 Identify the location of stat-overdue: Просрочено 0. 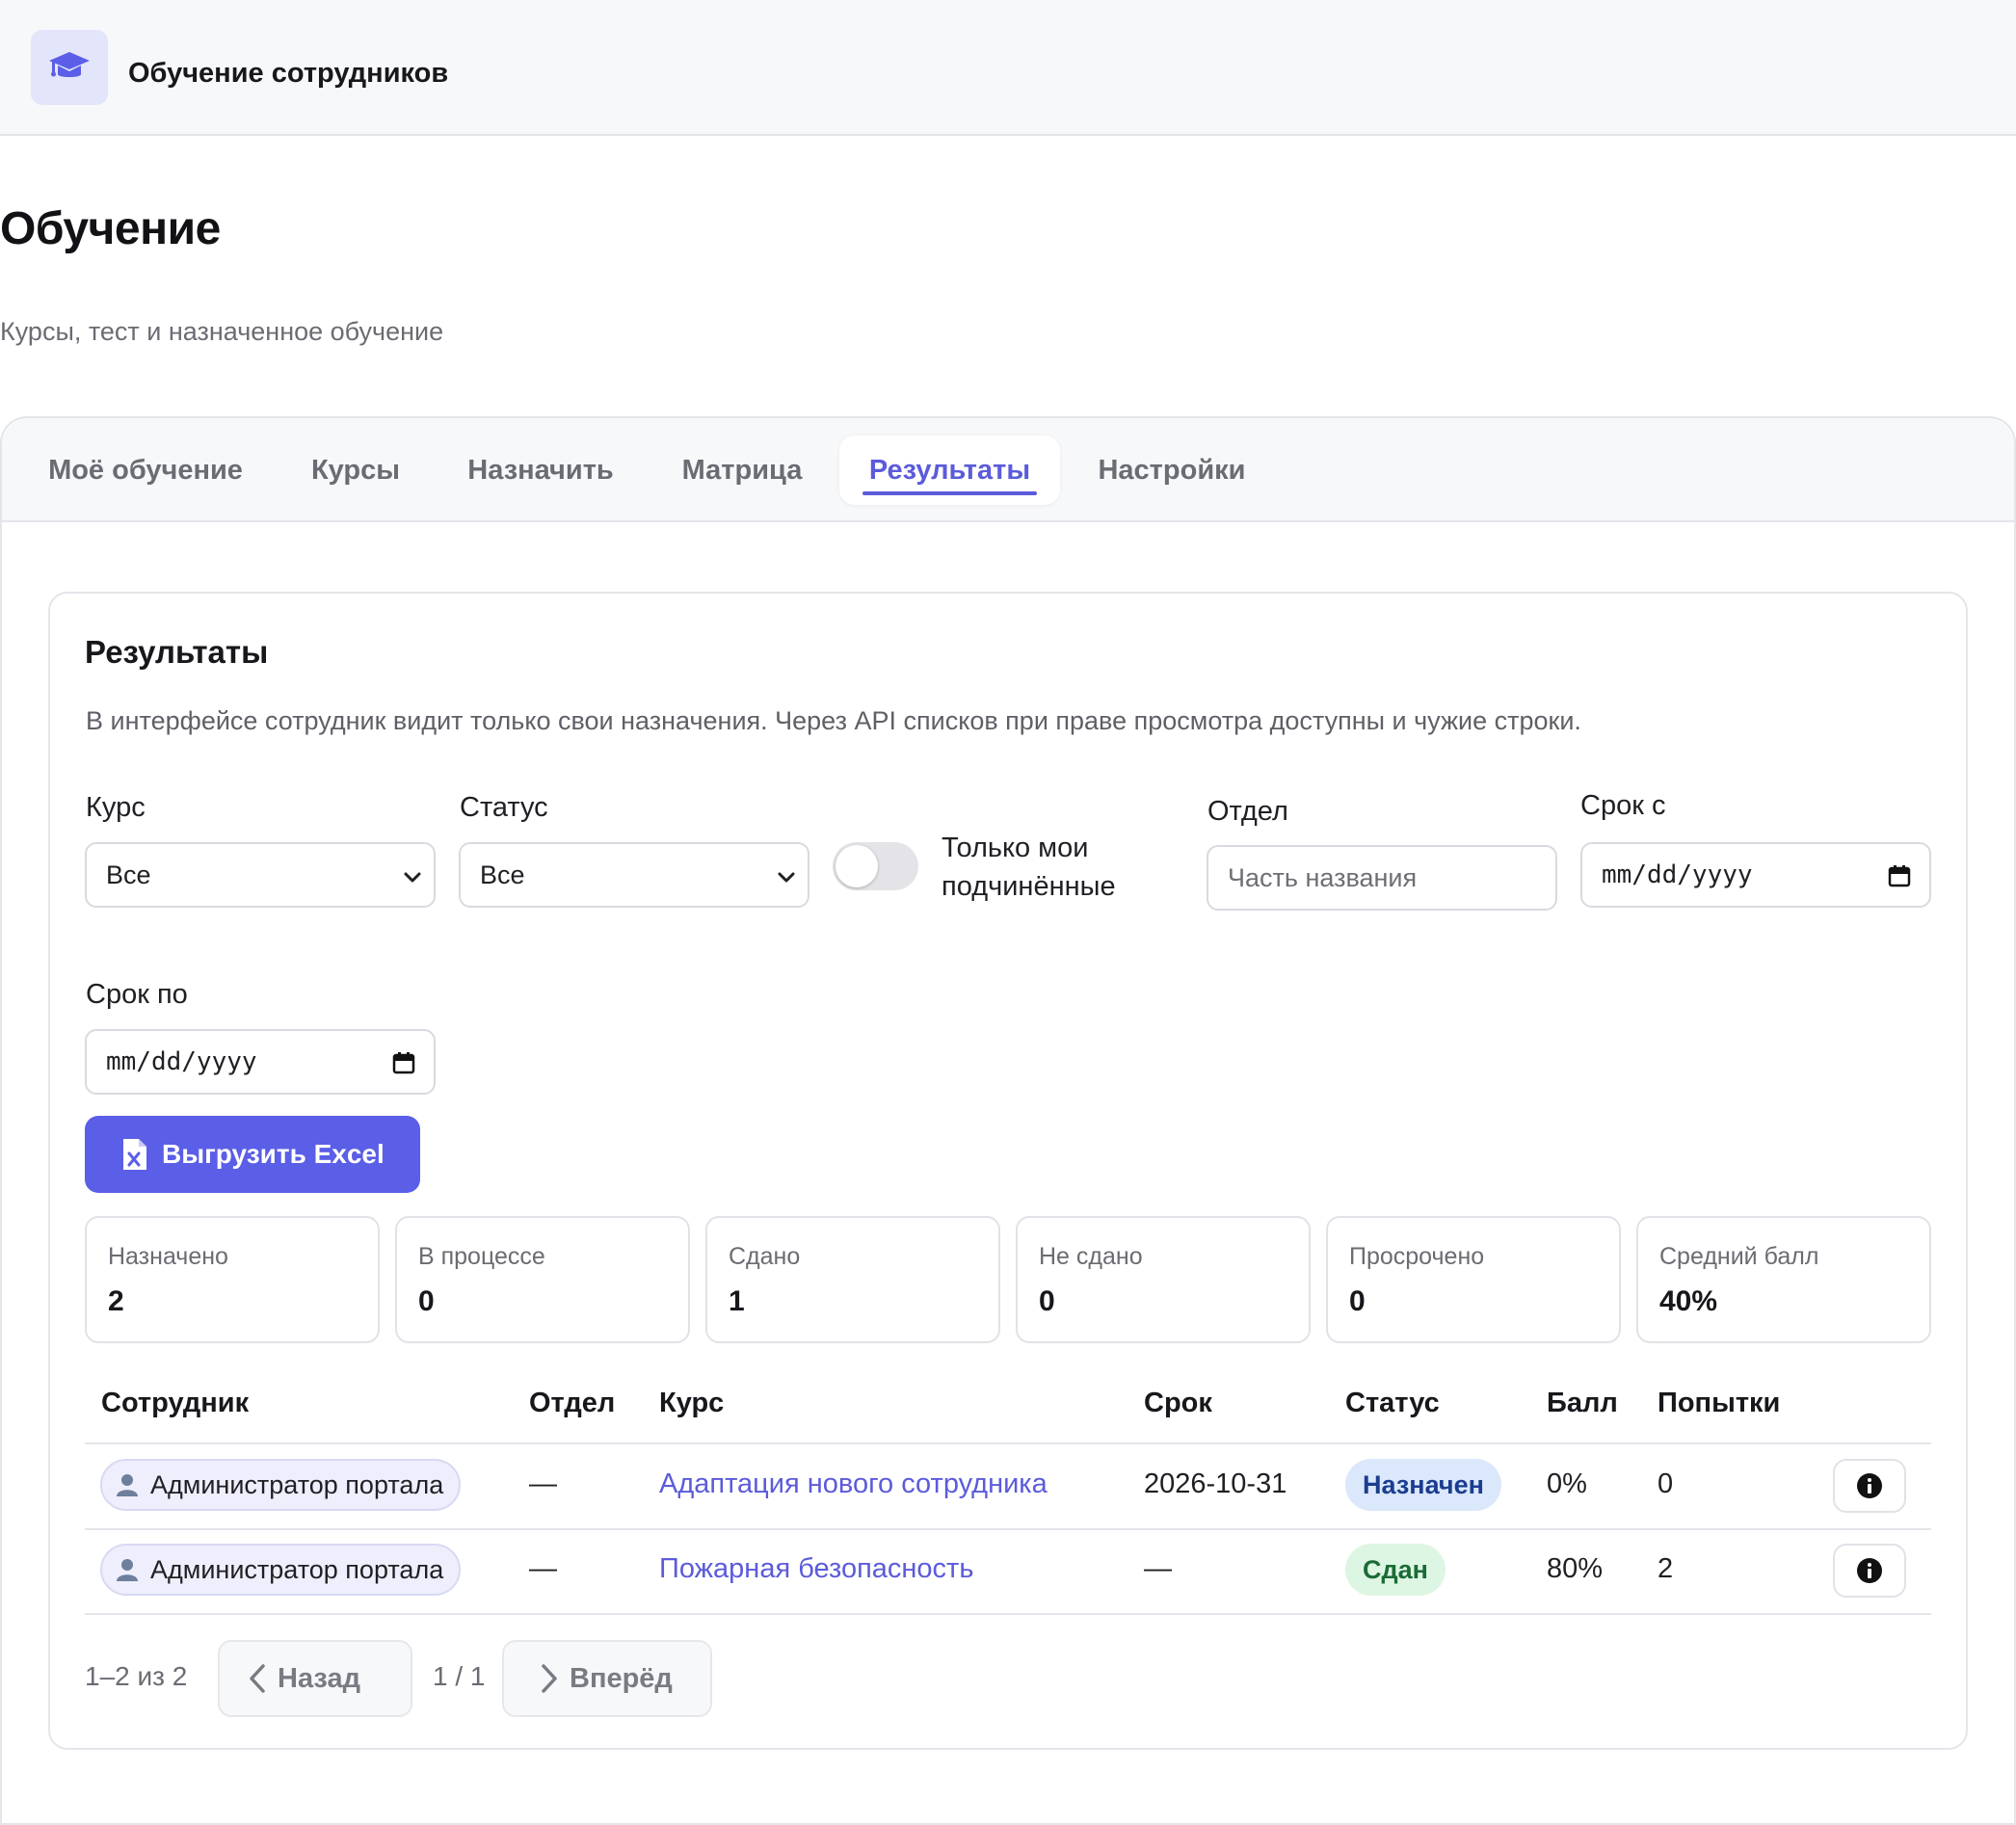
(1474, 1279).